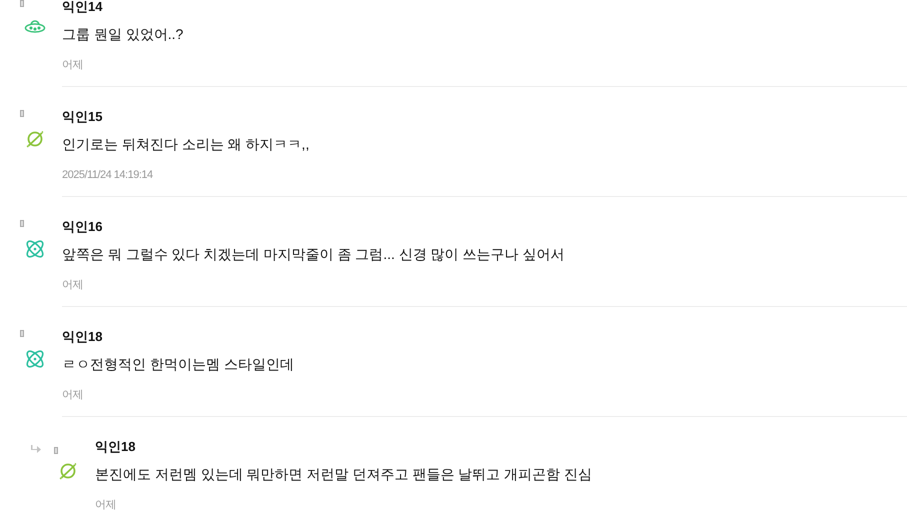 This screenshot has height=526, width=907. What do you see at coordinates (82, 227) in the screenshot?
I see `author-name: 익인16` at bounding box center [82, 227].